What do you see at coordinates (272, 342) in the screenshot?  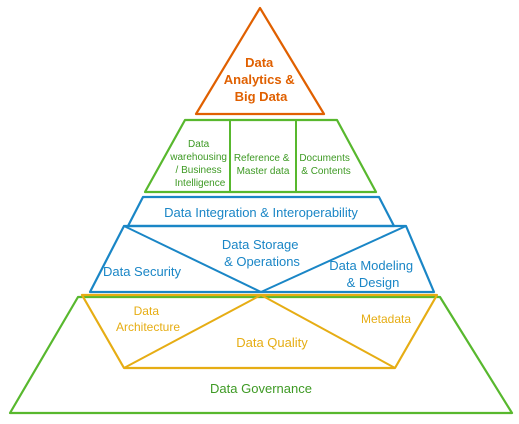 I see `quality-label: Data Quality` at bounding box center [272, 342].